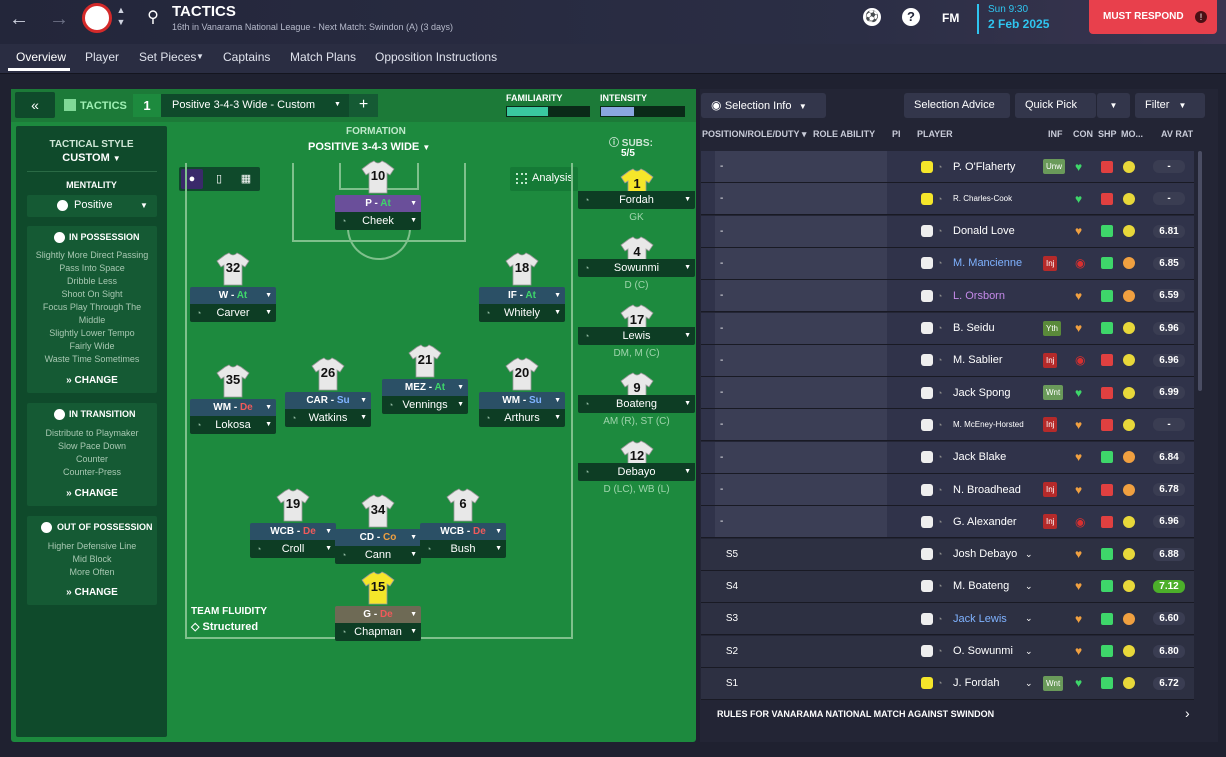 Image resolution: width=1226 pixels, height=757 pixels. Describe the element at coordinates (522, 295) in the screenshot. I see `player-role-duty: IF - At ▼` at that location.